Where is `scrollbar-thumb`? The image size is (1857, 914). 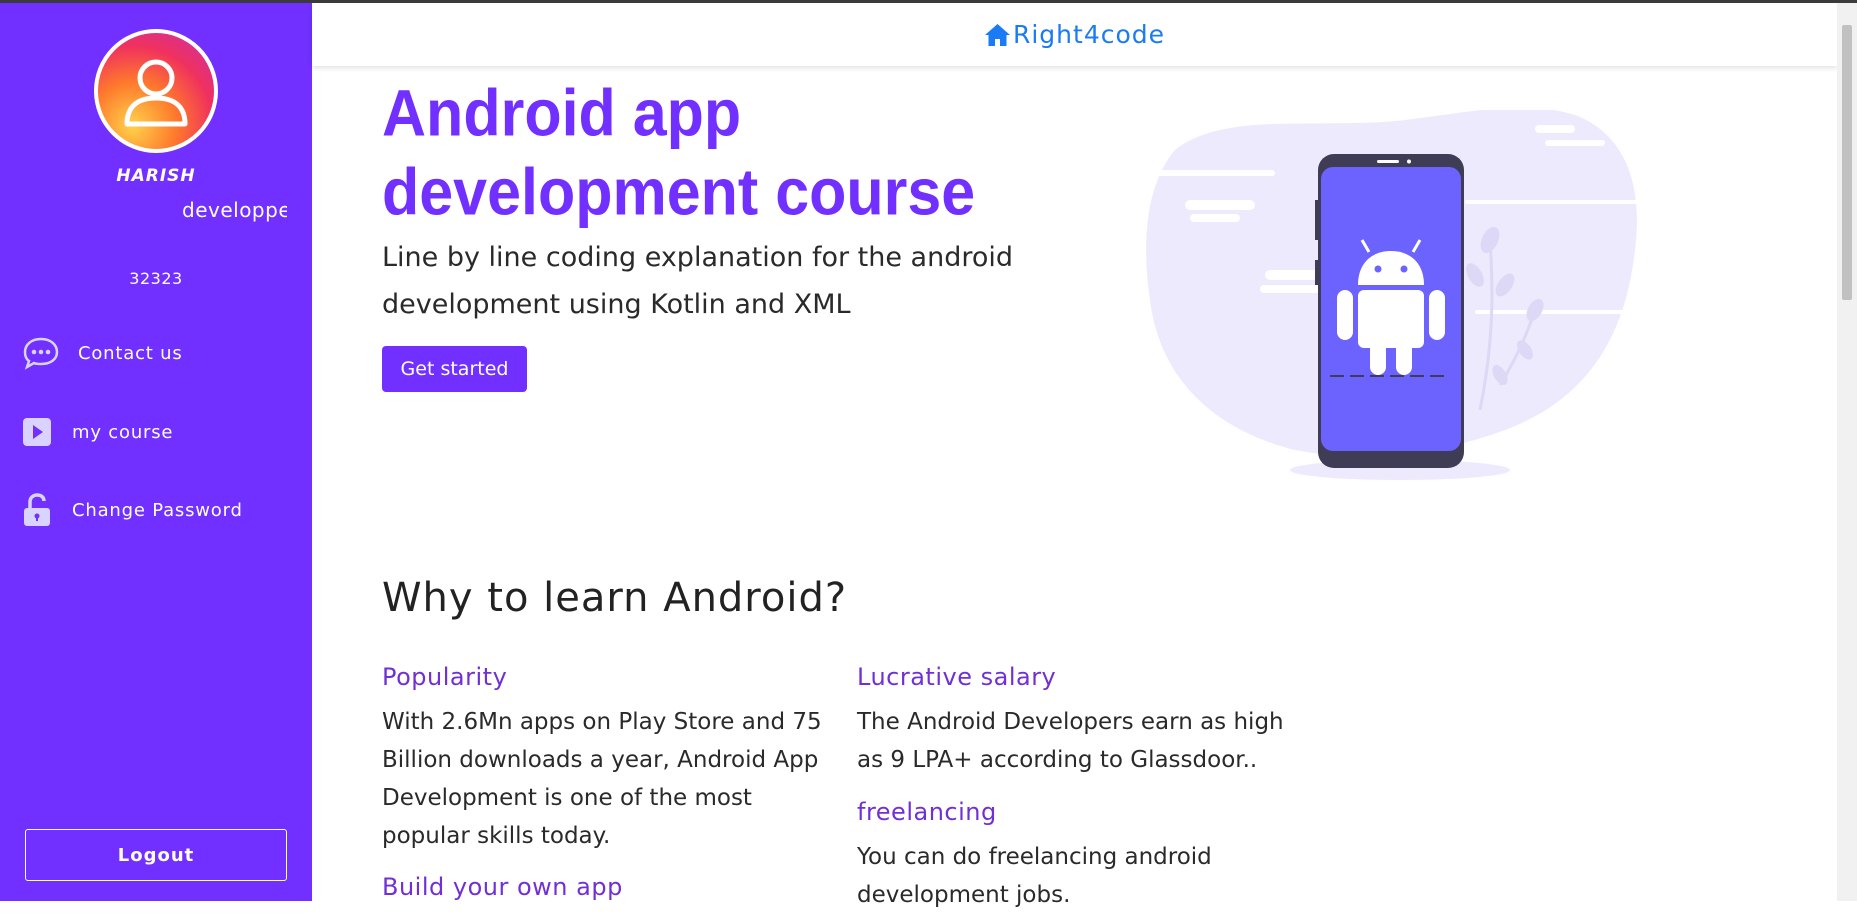 scrollbar-thumb is located at coordinates (1847, 162).